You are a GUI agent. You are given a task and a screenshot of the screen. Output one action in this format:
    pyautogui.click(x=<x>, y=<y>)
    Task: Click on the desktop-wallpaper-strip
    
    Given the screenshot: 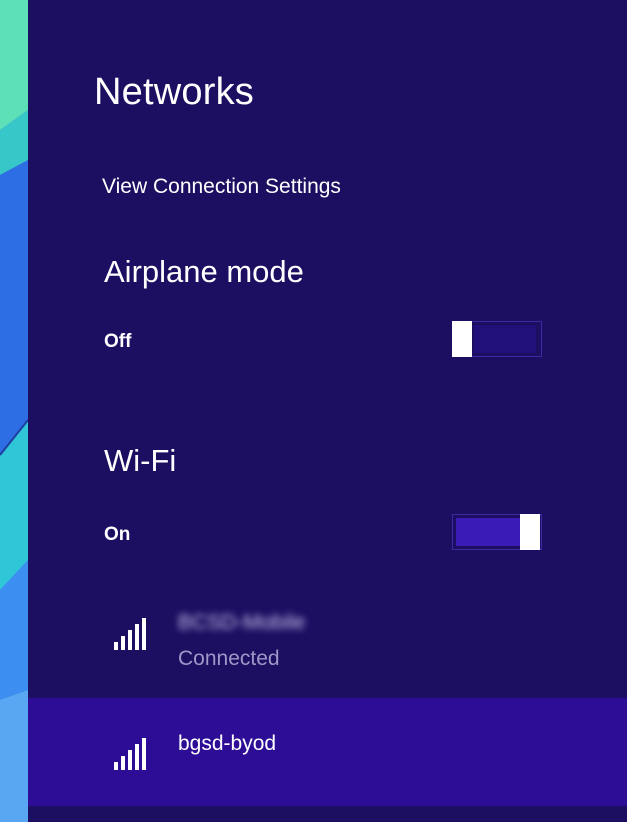 What is the action you would take?
    pyautogui.click(x=14, y=411)
    